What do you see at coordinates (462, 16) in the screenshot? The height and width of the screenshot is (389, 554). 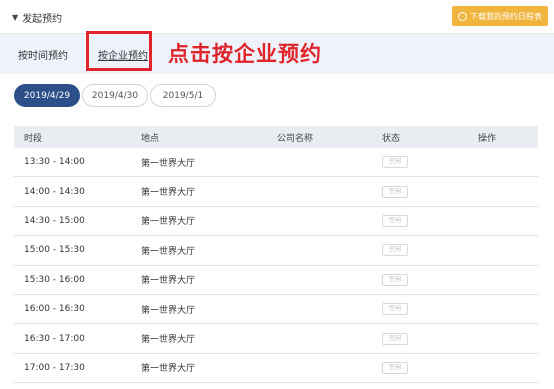 I see `download-icon: ↓` at bounding box center [462, 16].